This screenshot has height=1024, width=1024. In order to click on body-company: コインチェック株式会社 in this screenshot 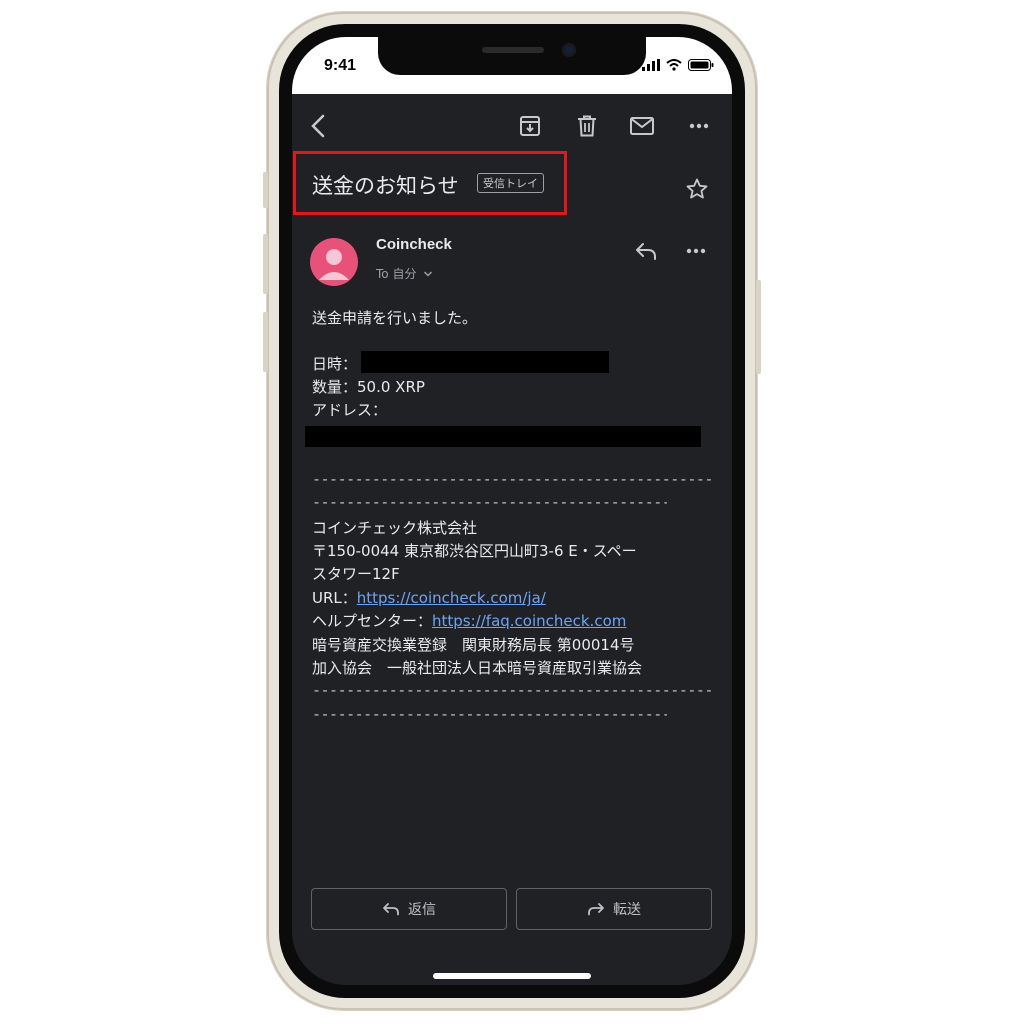, I will do `click(395, 528)`.